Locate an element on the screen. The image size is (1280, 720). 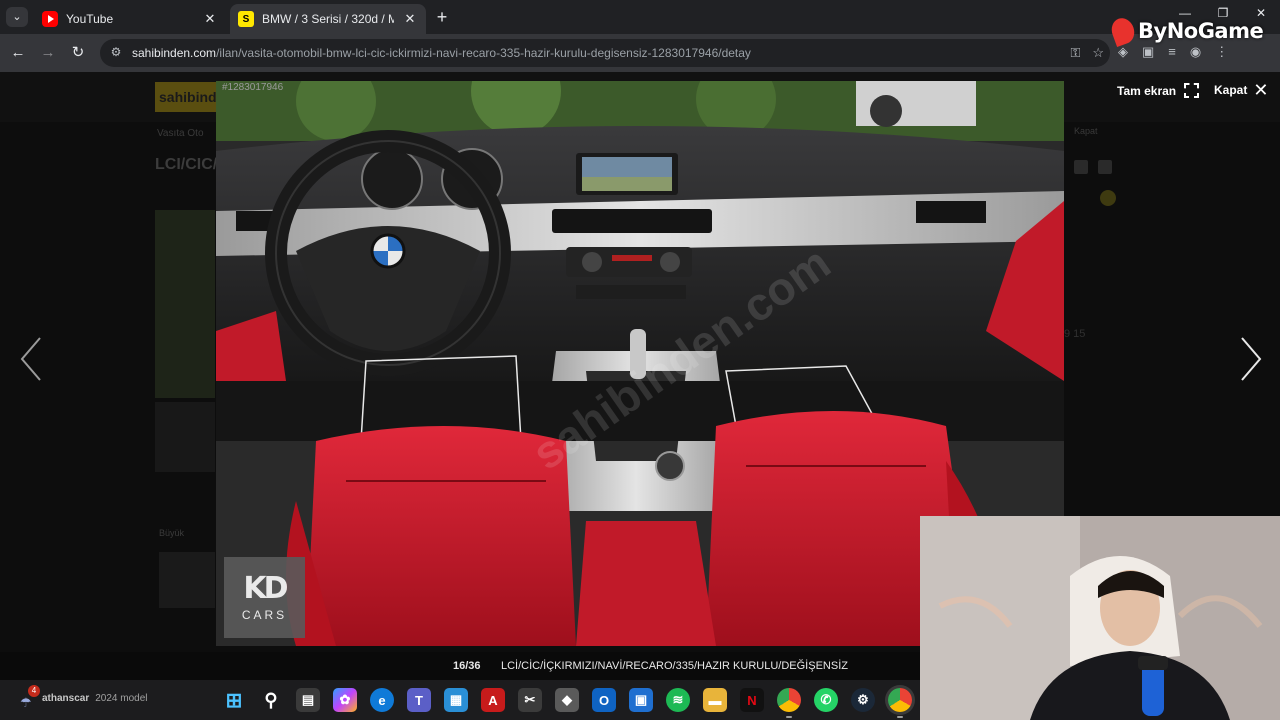
store-icon: ▦ is located at coordinates (456, 700).